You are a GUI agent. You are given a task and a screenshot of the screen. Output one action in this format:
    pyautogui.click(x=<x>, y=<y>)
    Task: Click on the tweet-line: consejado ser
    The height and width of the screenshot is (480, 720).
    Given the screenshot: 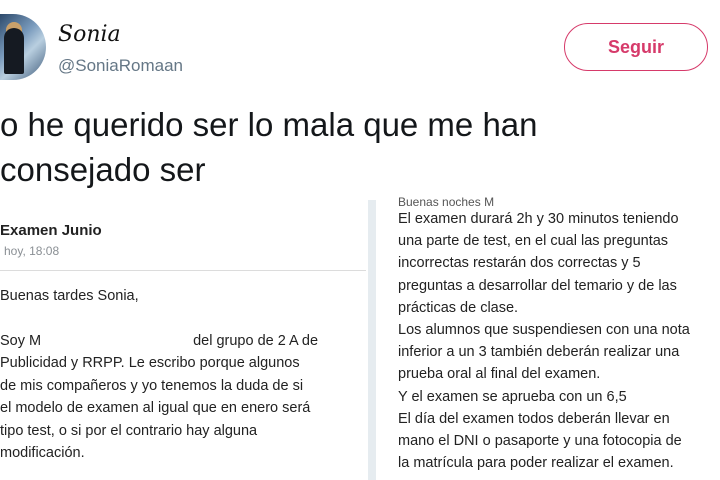 What is the action you would take?
    pyautogui.click(x=103, y=169)
    